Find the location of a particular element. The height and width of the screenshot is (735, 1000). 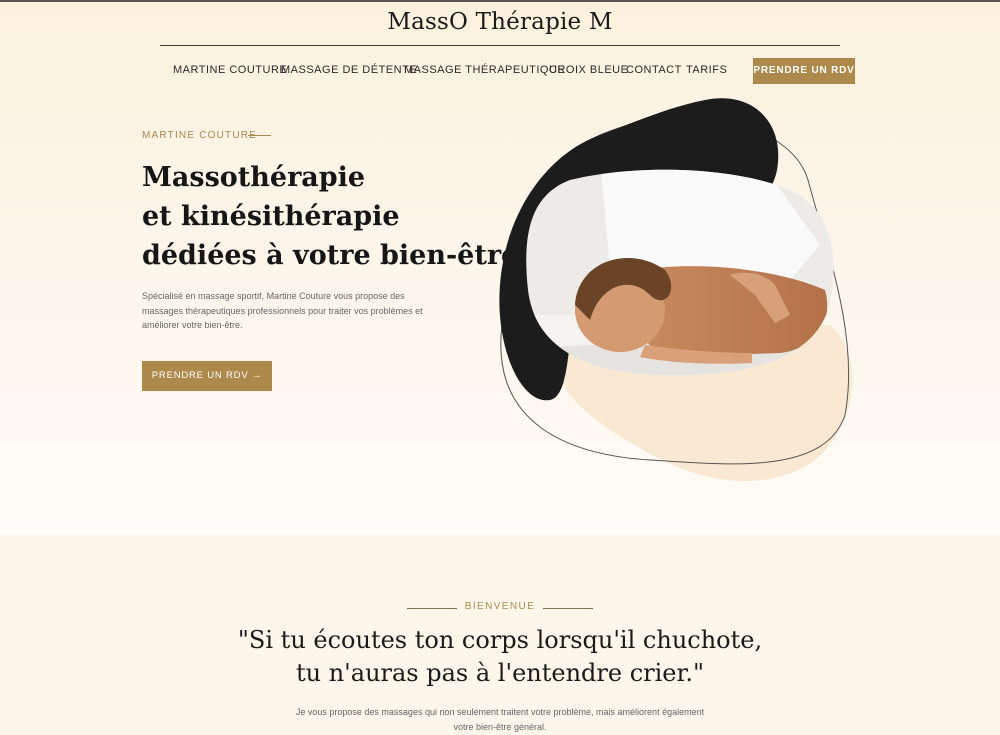

nav-item-massage-therapeutique: MASSAGE THÉRAPEUTIQUE is located at coordinates (484, 70).